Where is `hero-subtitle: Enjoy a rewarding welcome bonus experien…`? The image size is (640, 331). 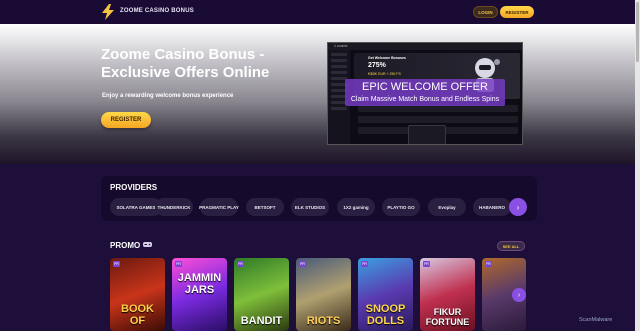 hero-subtitle: Enjoy a rewarding welcome bonus experien… is located at coordinates (168, 96).